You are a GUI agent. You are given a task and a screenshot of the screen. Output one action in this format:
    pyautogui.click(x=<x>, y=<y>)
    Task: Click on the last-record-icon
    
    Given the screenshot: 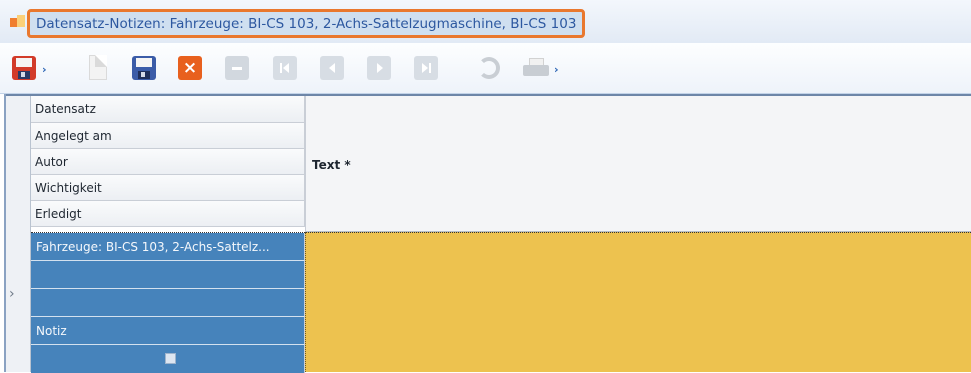 What is the action you would take?
    pyautogui.click(x=426, y=68)
    